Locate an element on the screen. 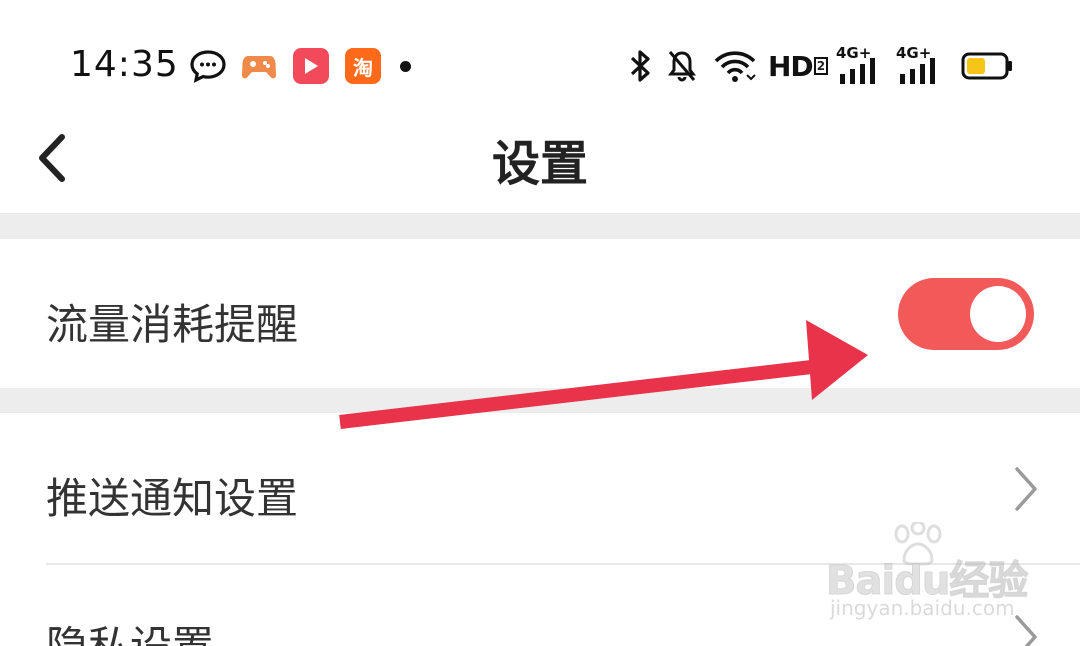 The image size is (1080, 646). taobao-label: 淘 is located at coordinates (363, 66).